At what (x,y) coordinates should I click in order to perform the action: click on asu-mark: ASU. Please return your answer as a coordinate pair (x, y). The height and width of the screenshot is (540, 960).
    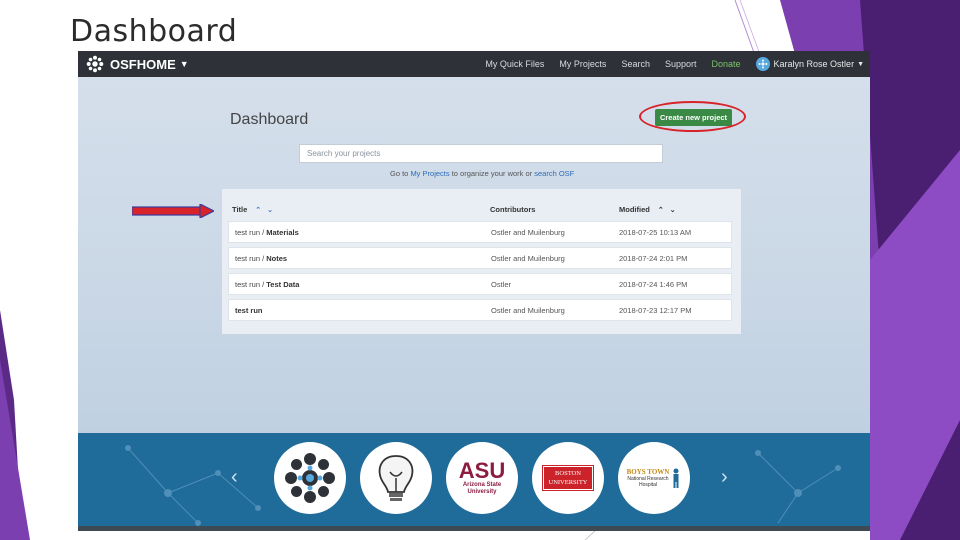
    Looking at the image, I should click on (482, 470).